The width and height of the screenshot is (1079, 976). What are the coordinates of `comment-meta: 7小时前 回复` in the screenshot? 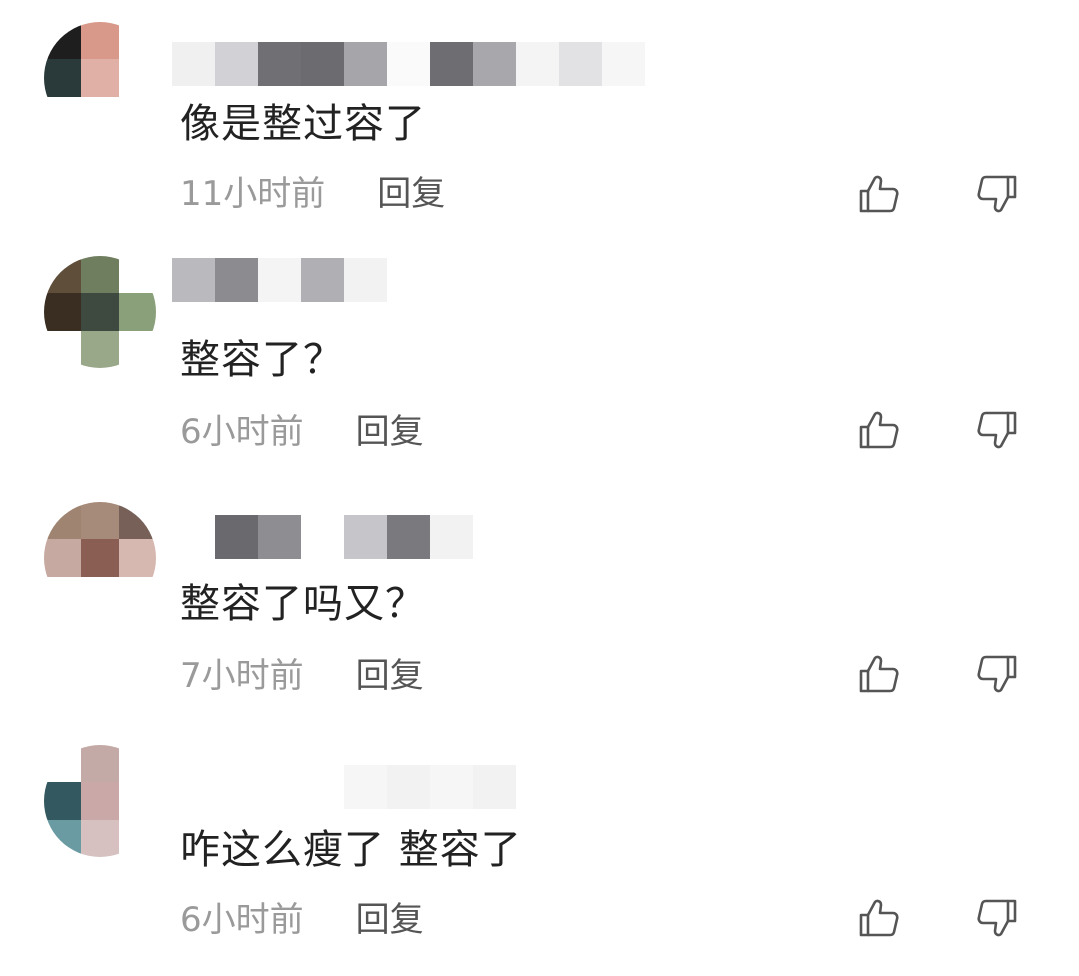 It's located at (302, 676).